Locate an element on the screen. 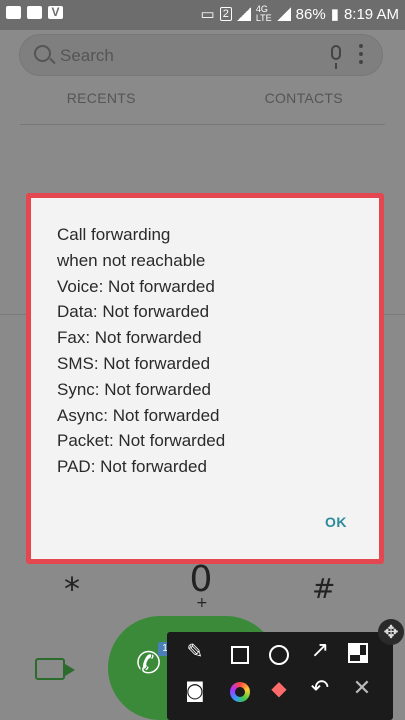 The width and height of the screenshot is (405, 720). search-input: Search is located at coordinates (87, 56).